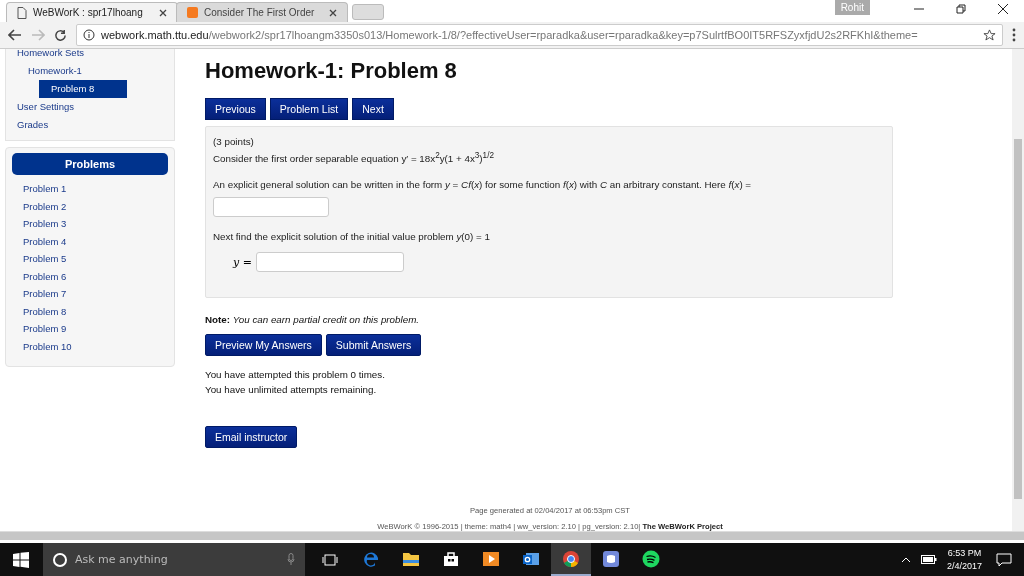 The width and height of the screenshot is (1024, 576). I want to click on problem-link: Problem 2, so click(39, 209).